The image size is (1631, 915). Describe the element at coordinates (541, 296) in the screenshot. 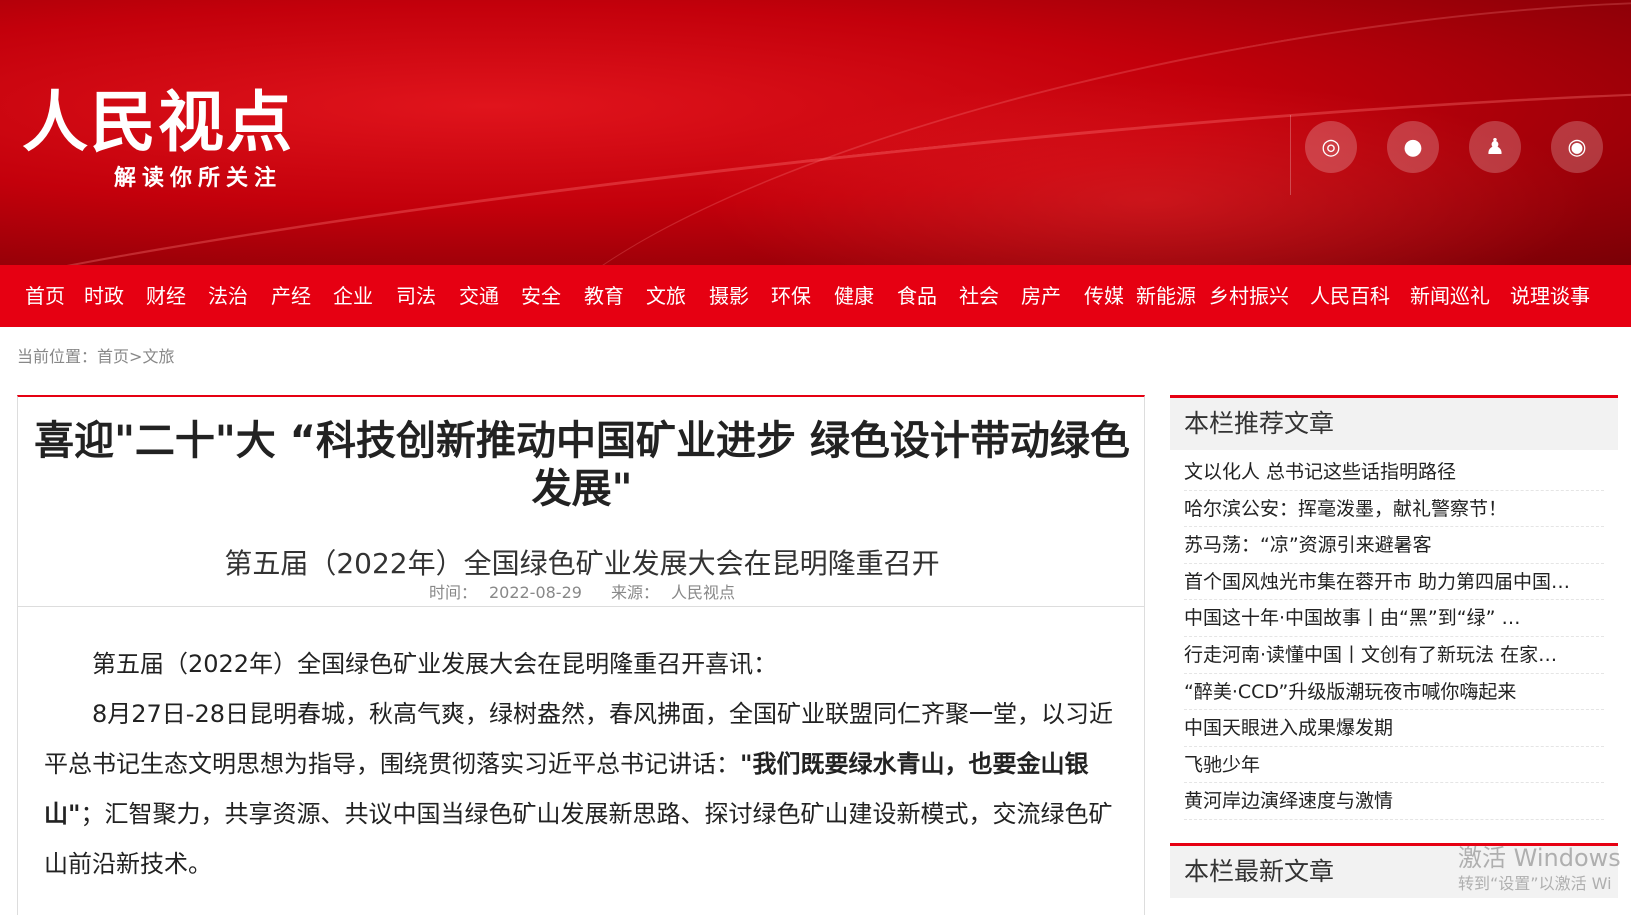

I see `nav-item-safety: 安全` at that location.